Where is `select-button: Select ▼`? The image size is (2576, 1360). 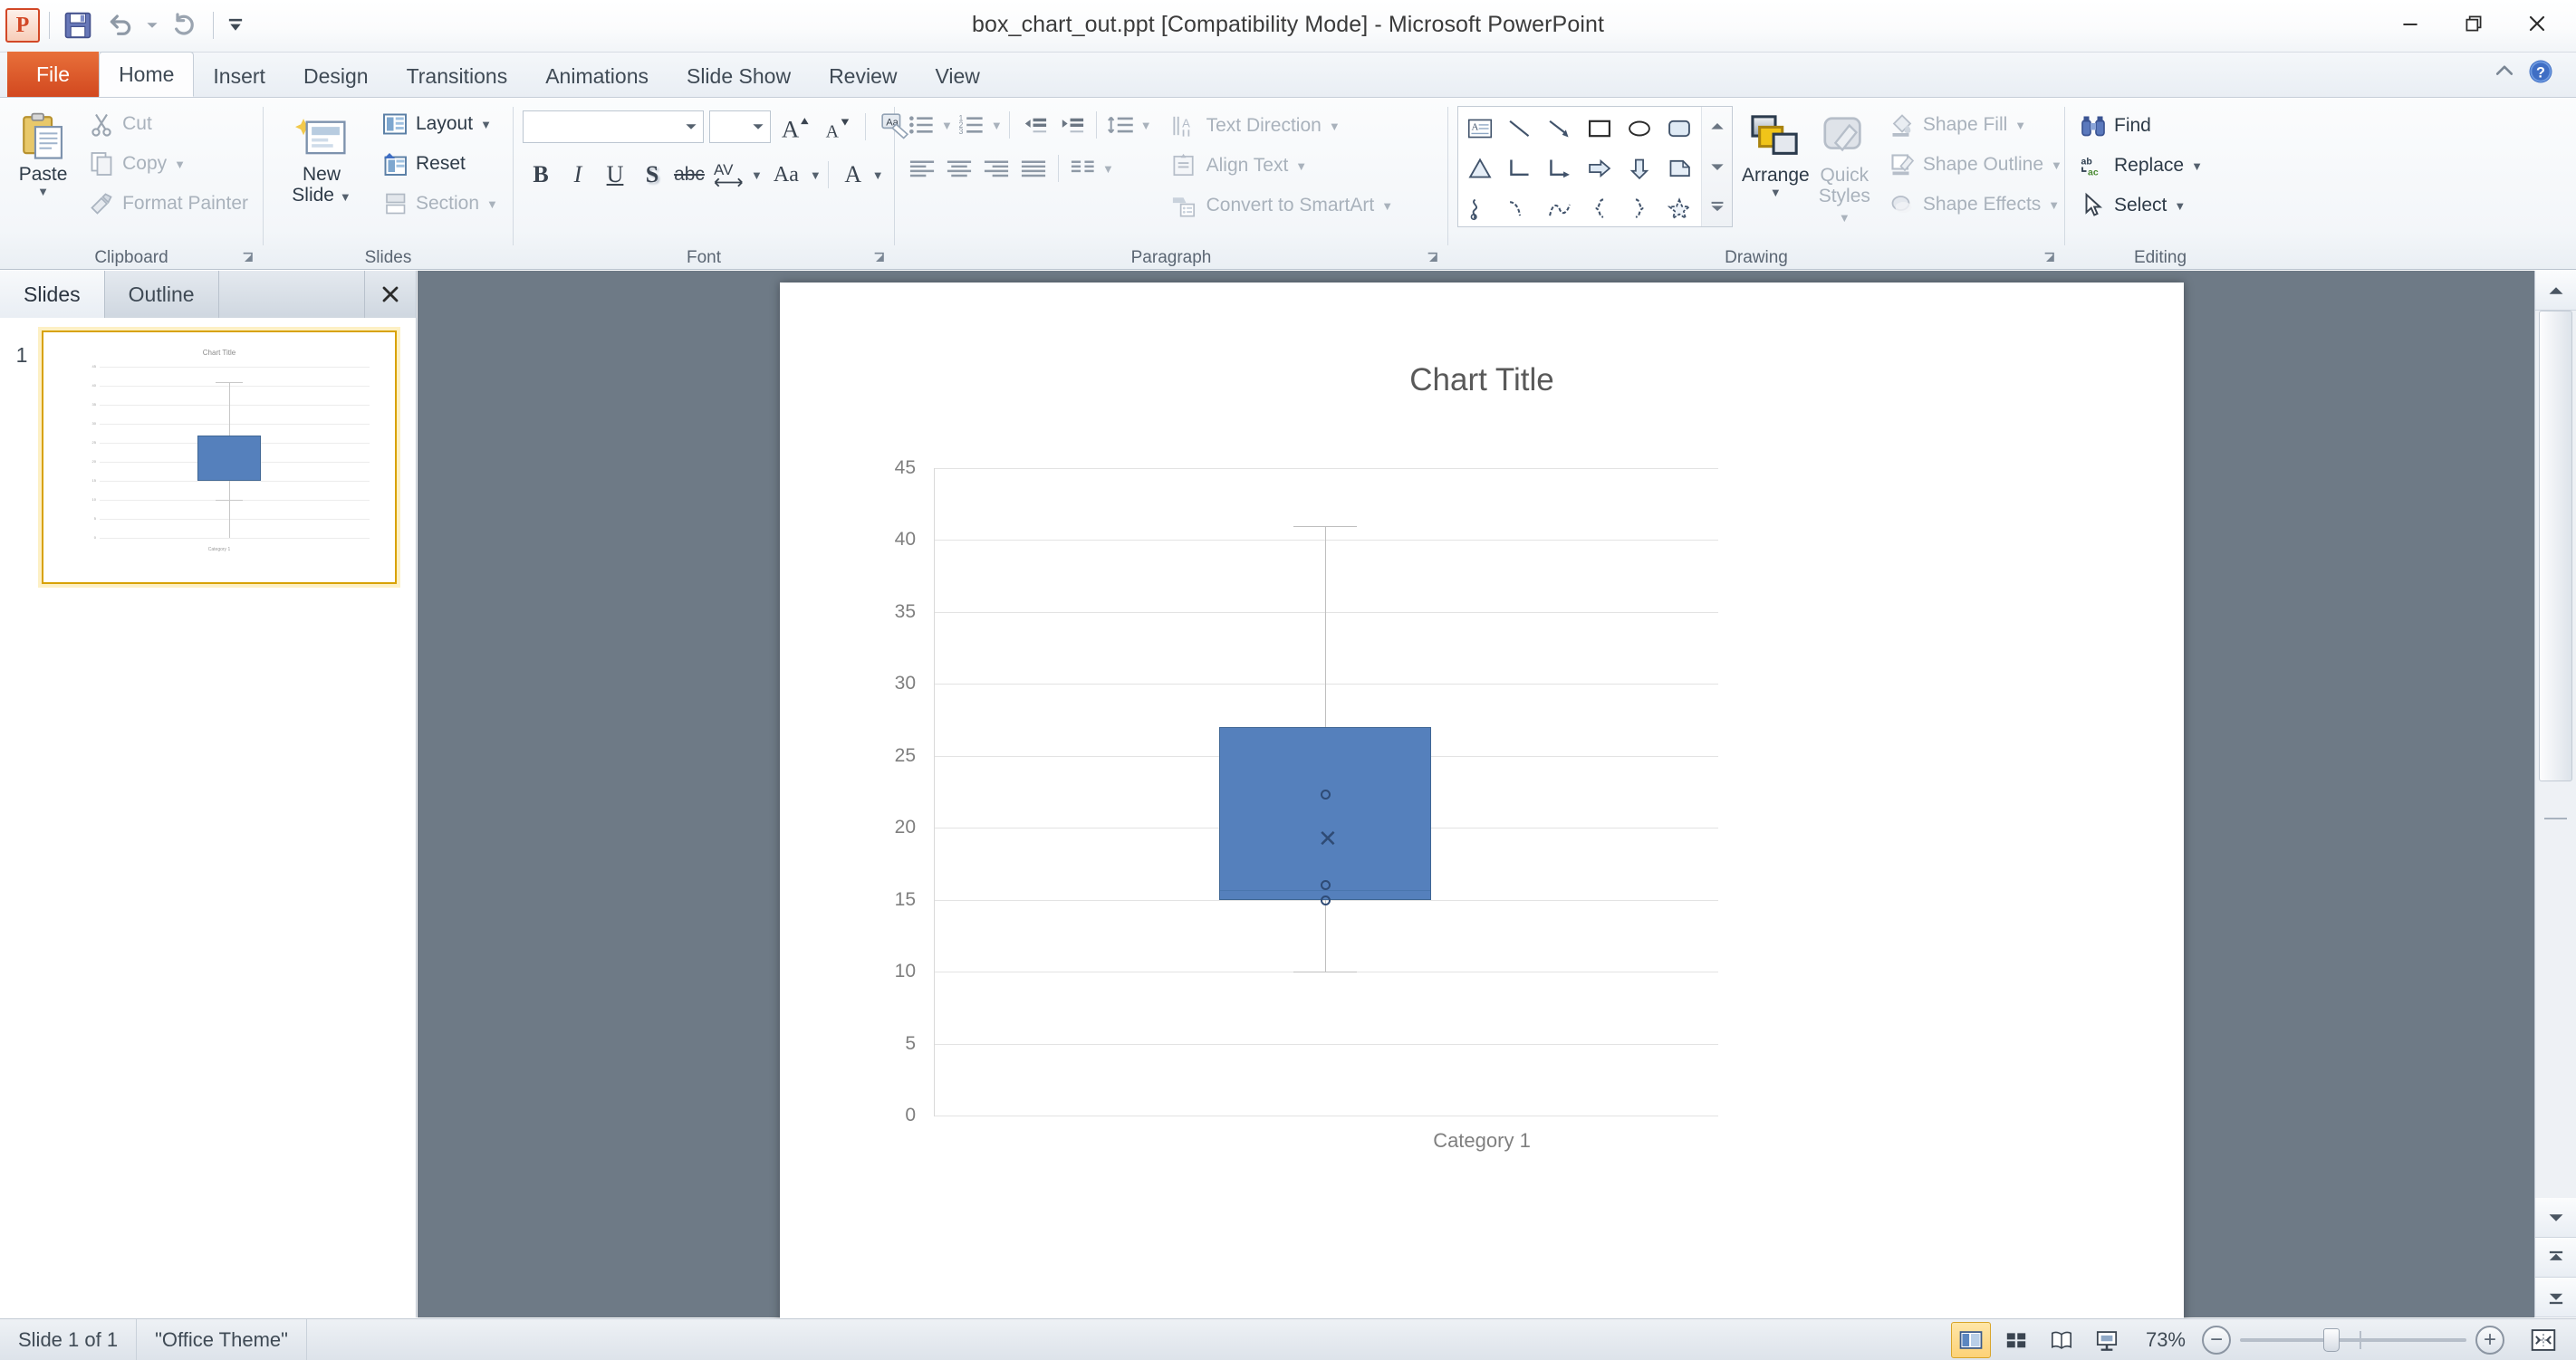 select-button: Select ▼ is located at coordinates (2141, 206).